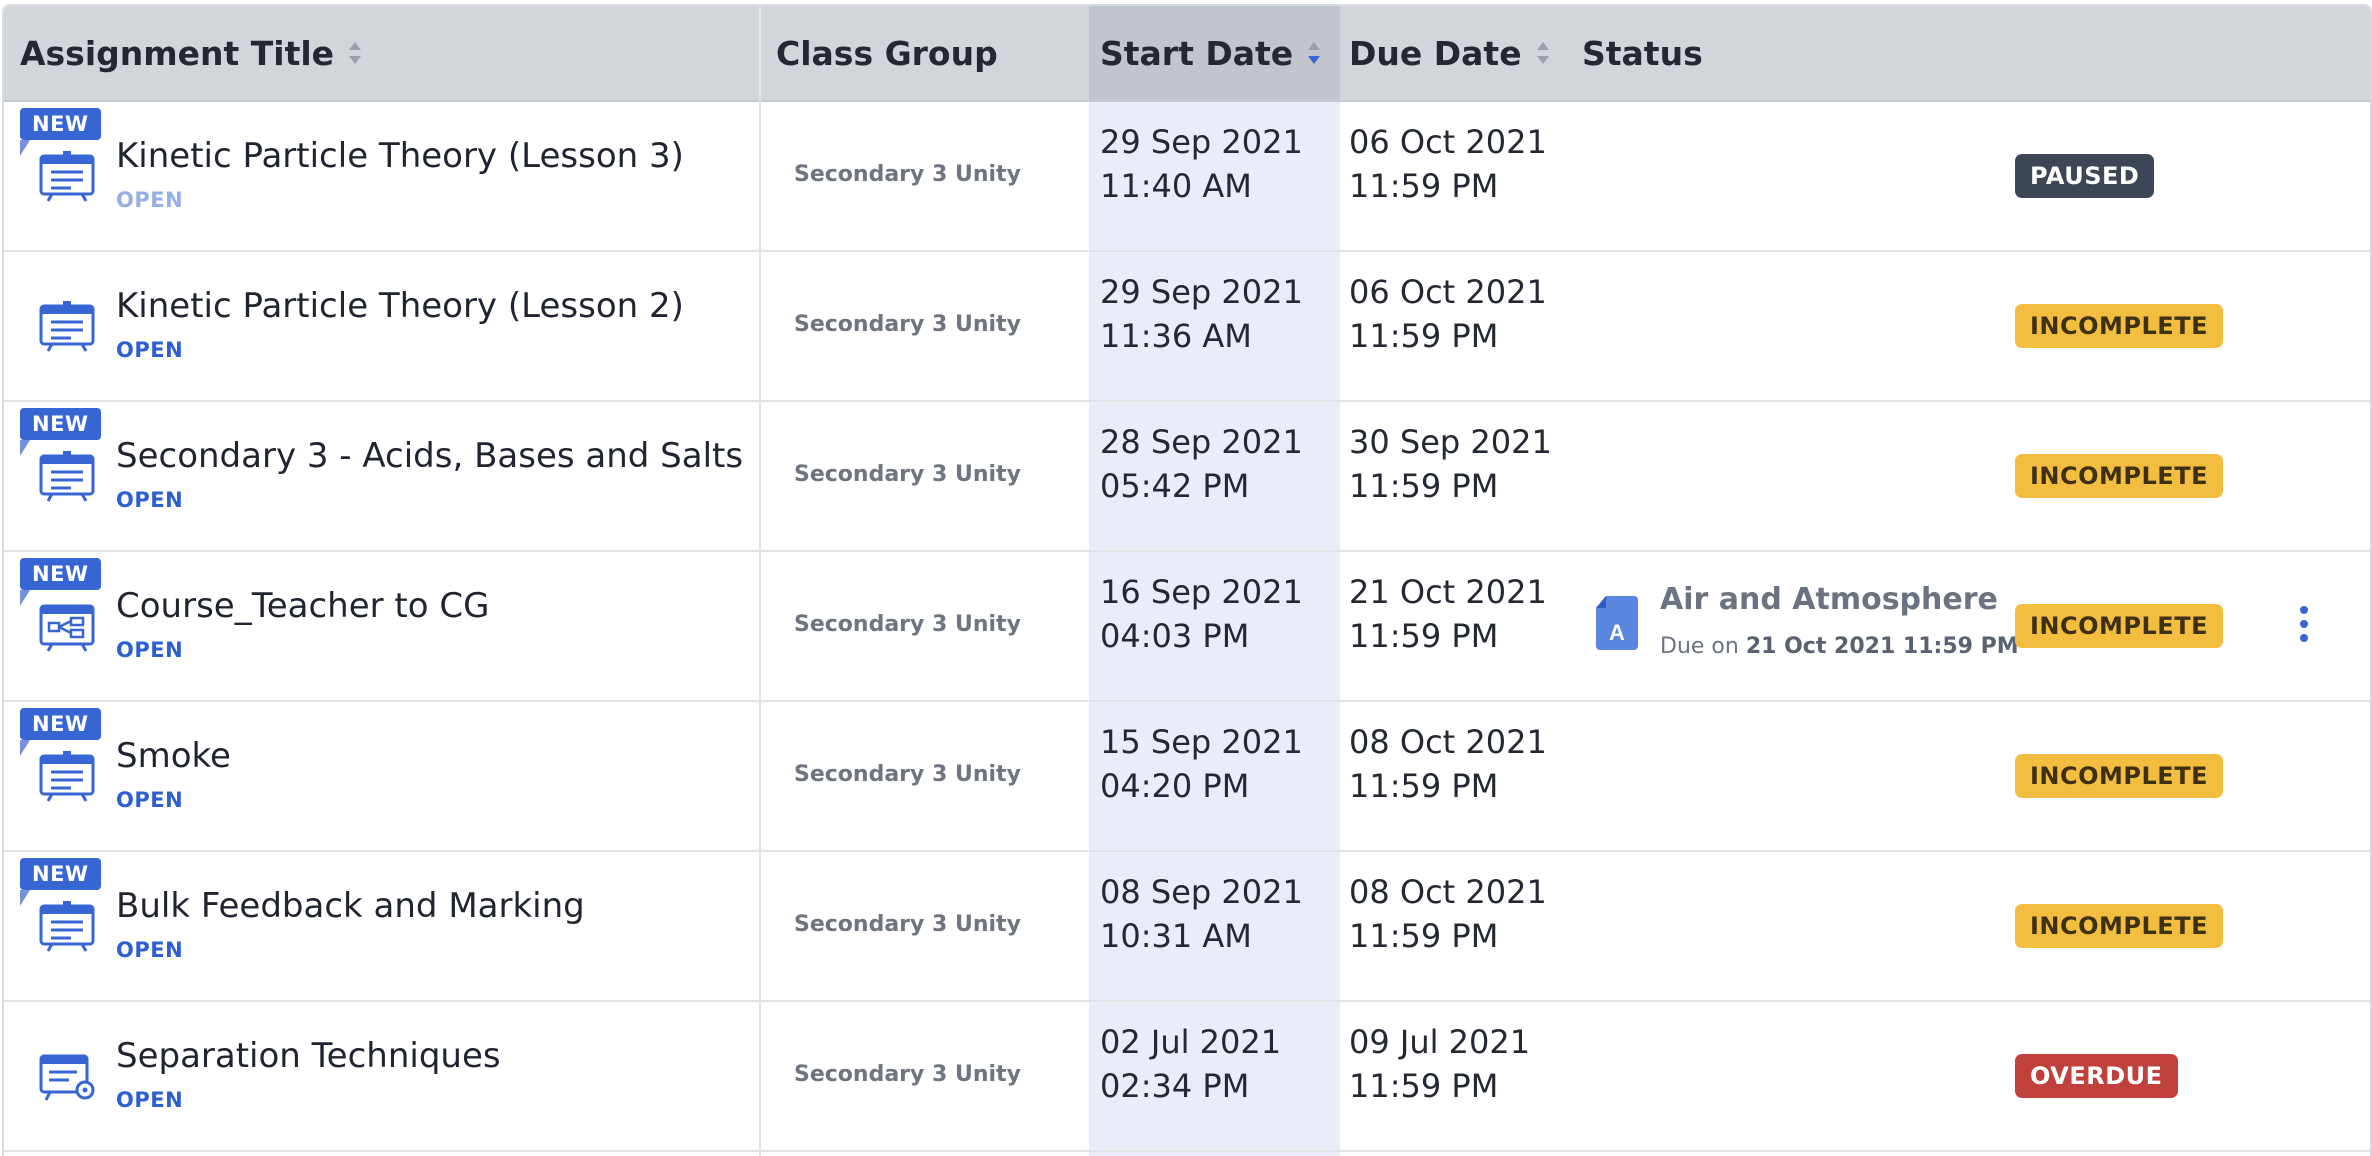 This screenshot has height=1156, width=2372. I want to click on header-due-date: Due Date, so click(1449, 53).